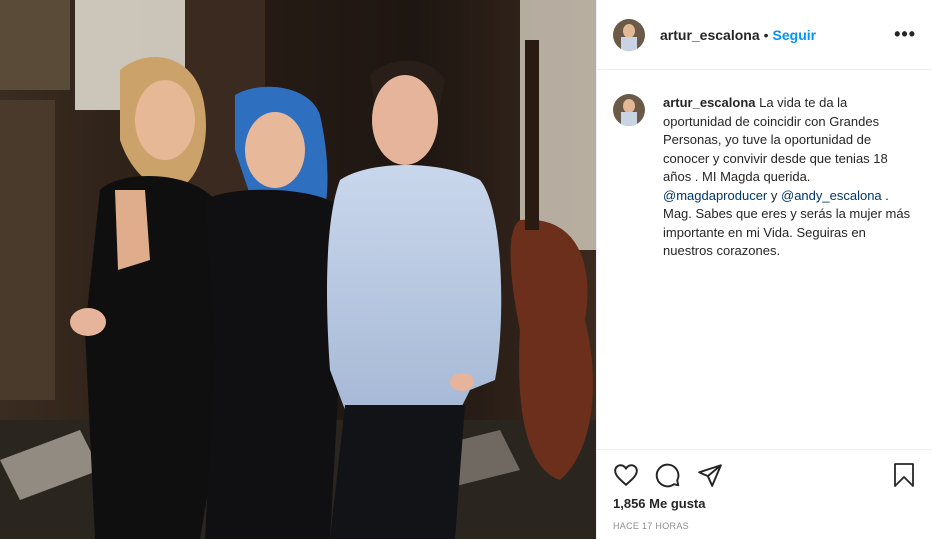 The width and height of the screenshot is (932, 540). I want to click on comment-icon, so click(668, 475).